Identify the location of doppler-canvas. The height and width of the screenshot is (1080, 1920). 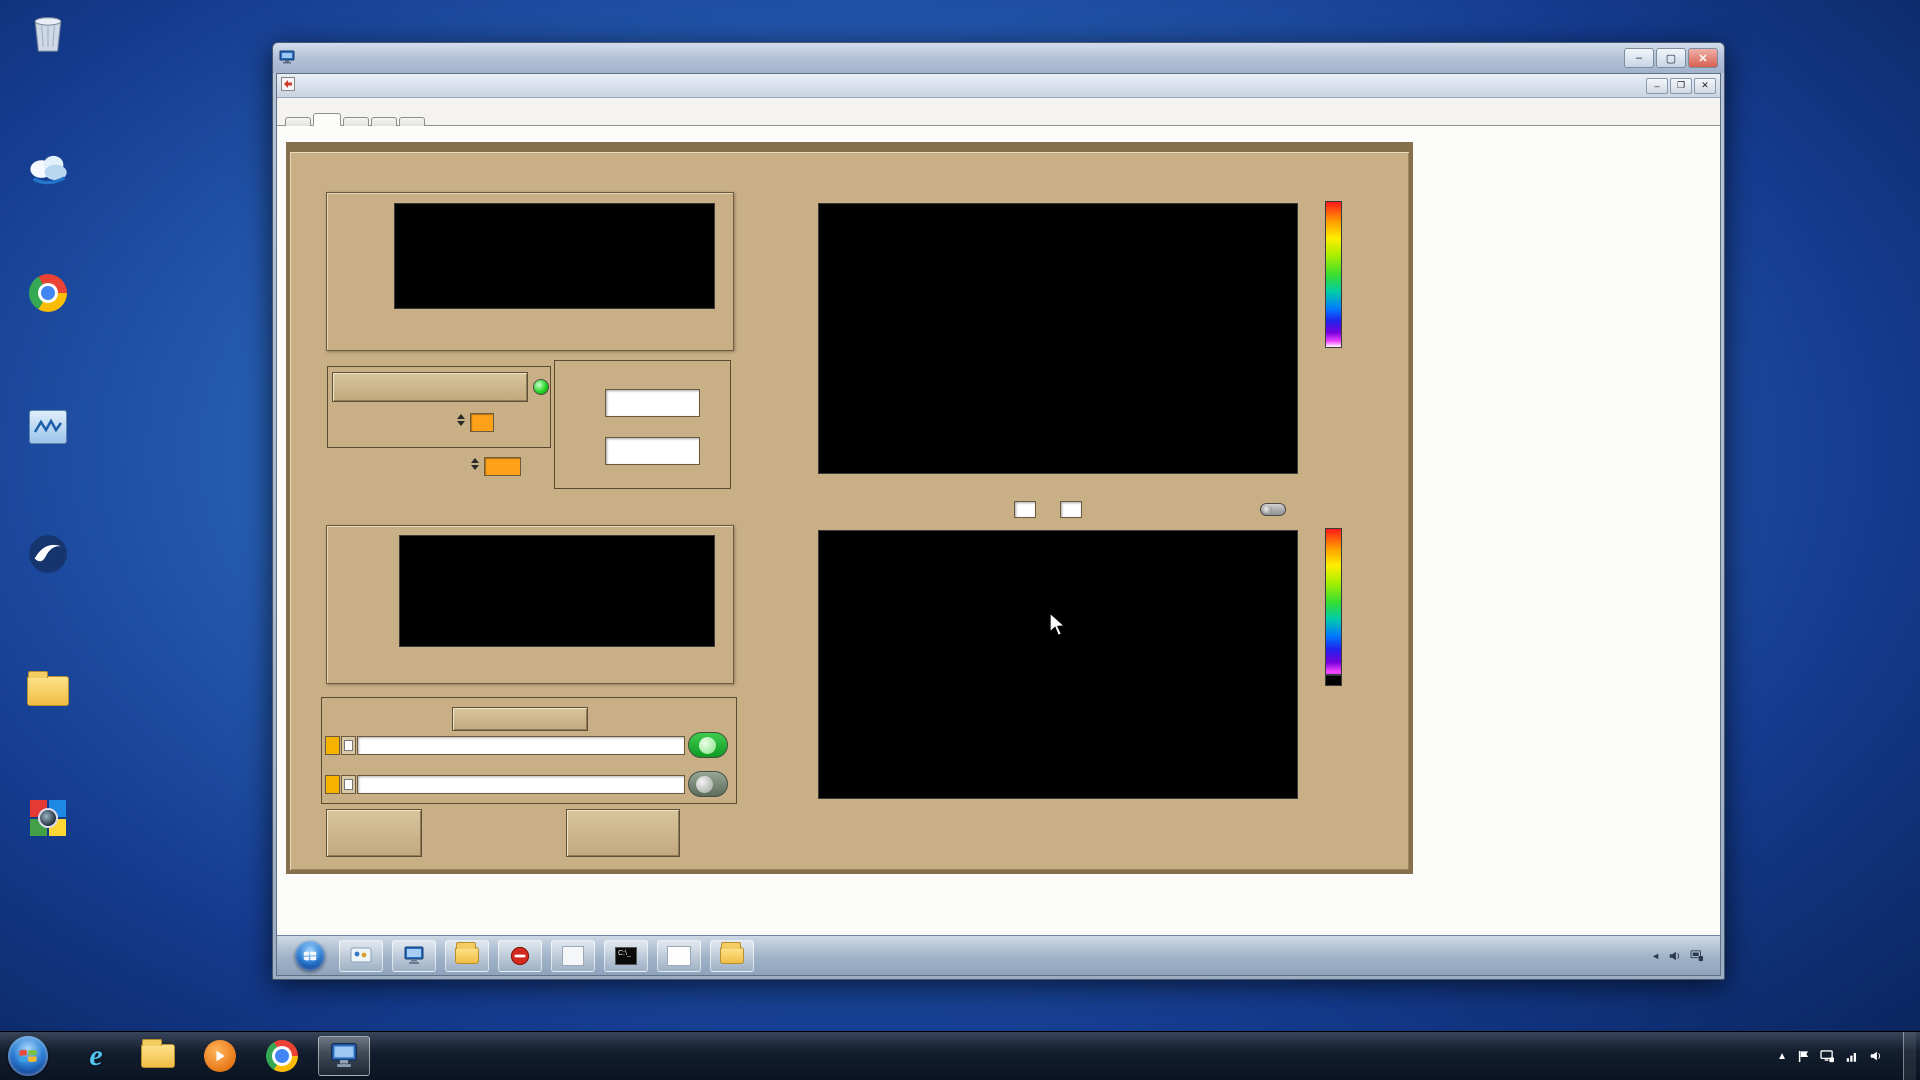
(1058, 664).